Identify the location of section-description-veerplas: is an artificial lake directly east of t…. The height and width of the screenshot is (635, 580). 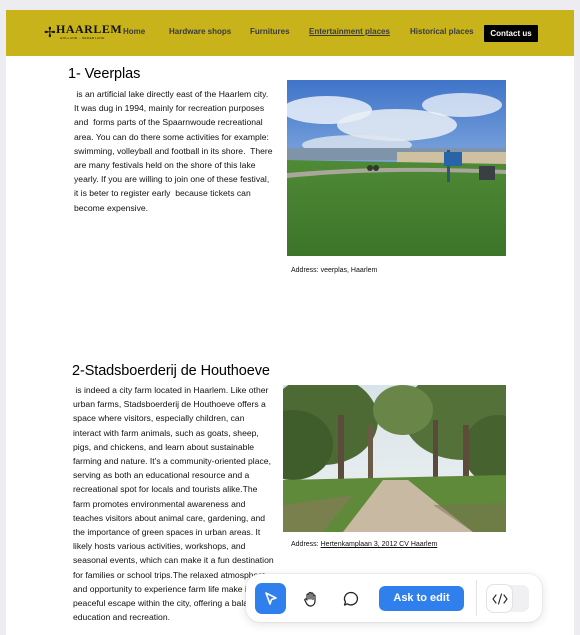
(182, 151).